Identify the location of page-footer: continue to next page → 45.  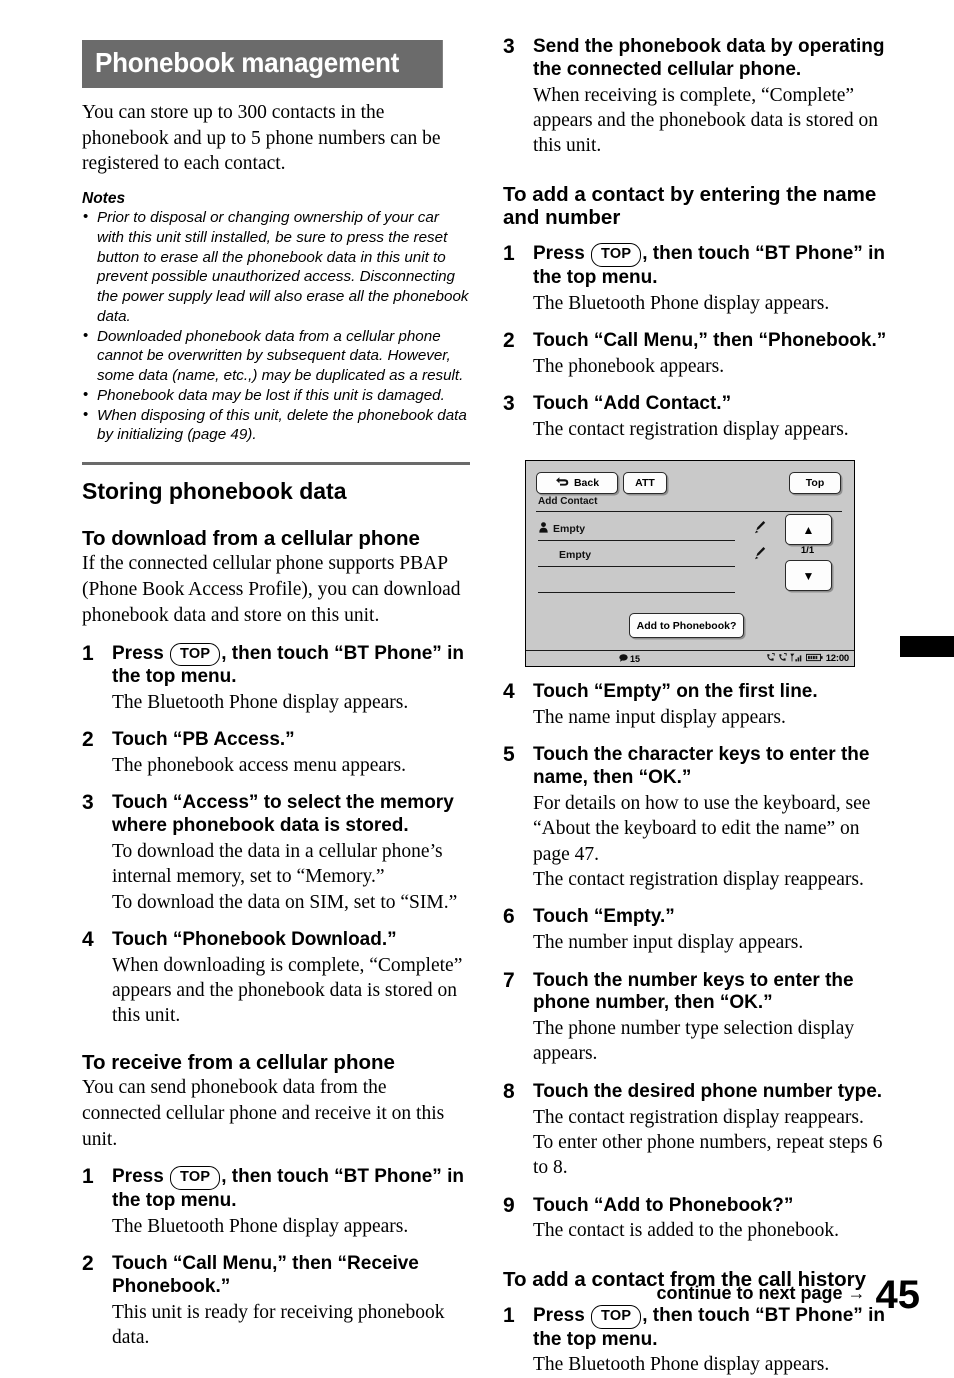
(788, 1295).